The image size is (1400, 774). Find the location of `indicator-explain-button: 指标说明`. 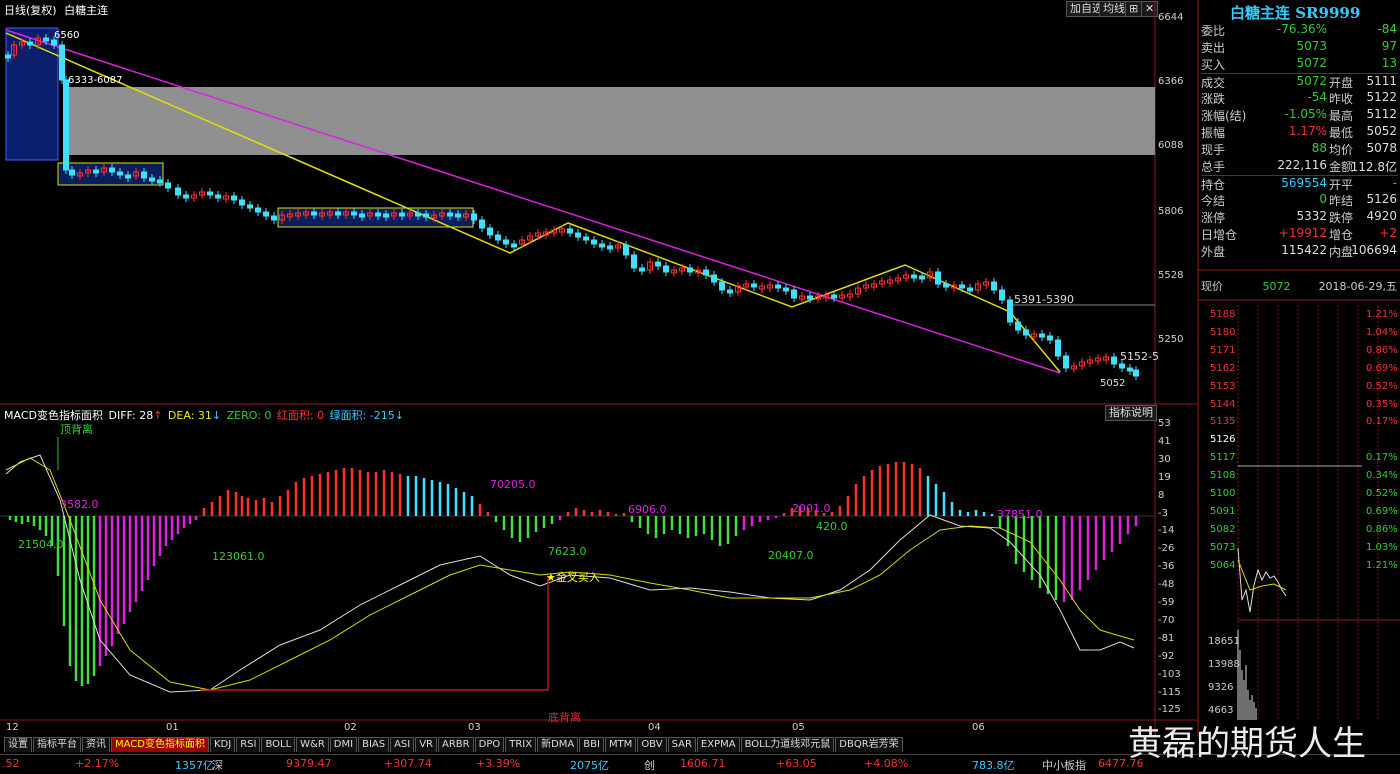

indicator-explain-button: 指标说明 is located at coordinates (1131, 413).